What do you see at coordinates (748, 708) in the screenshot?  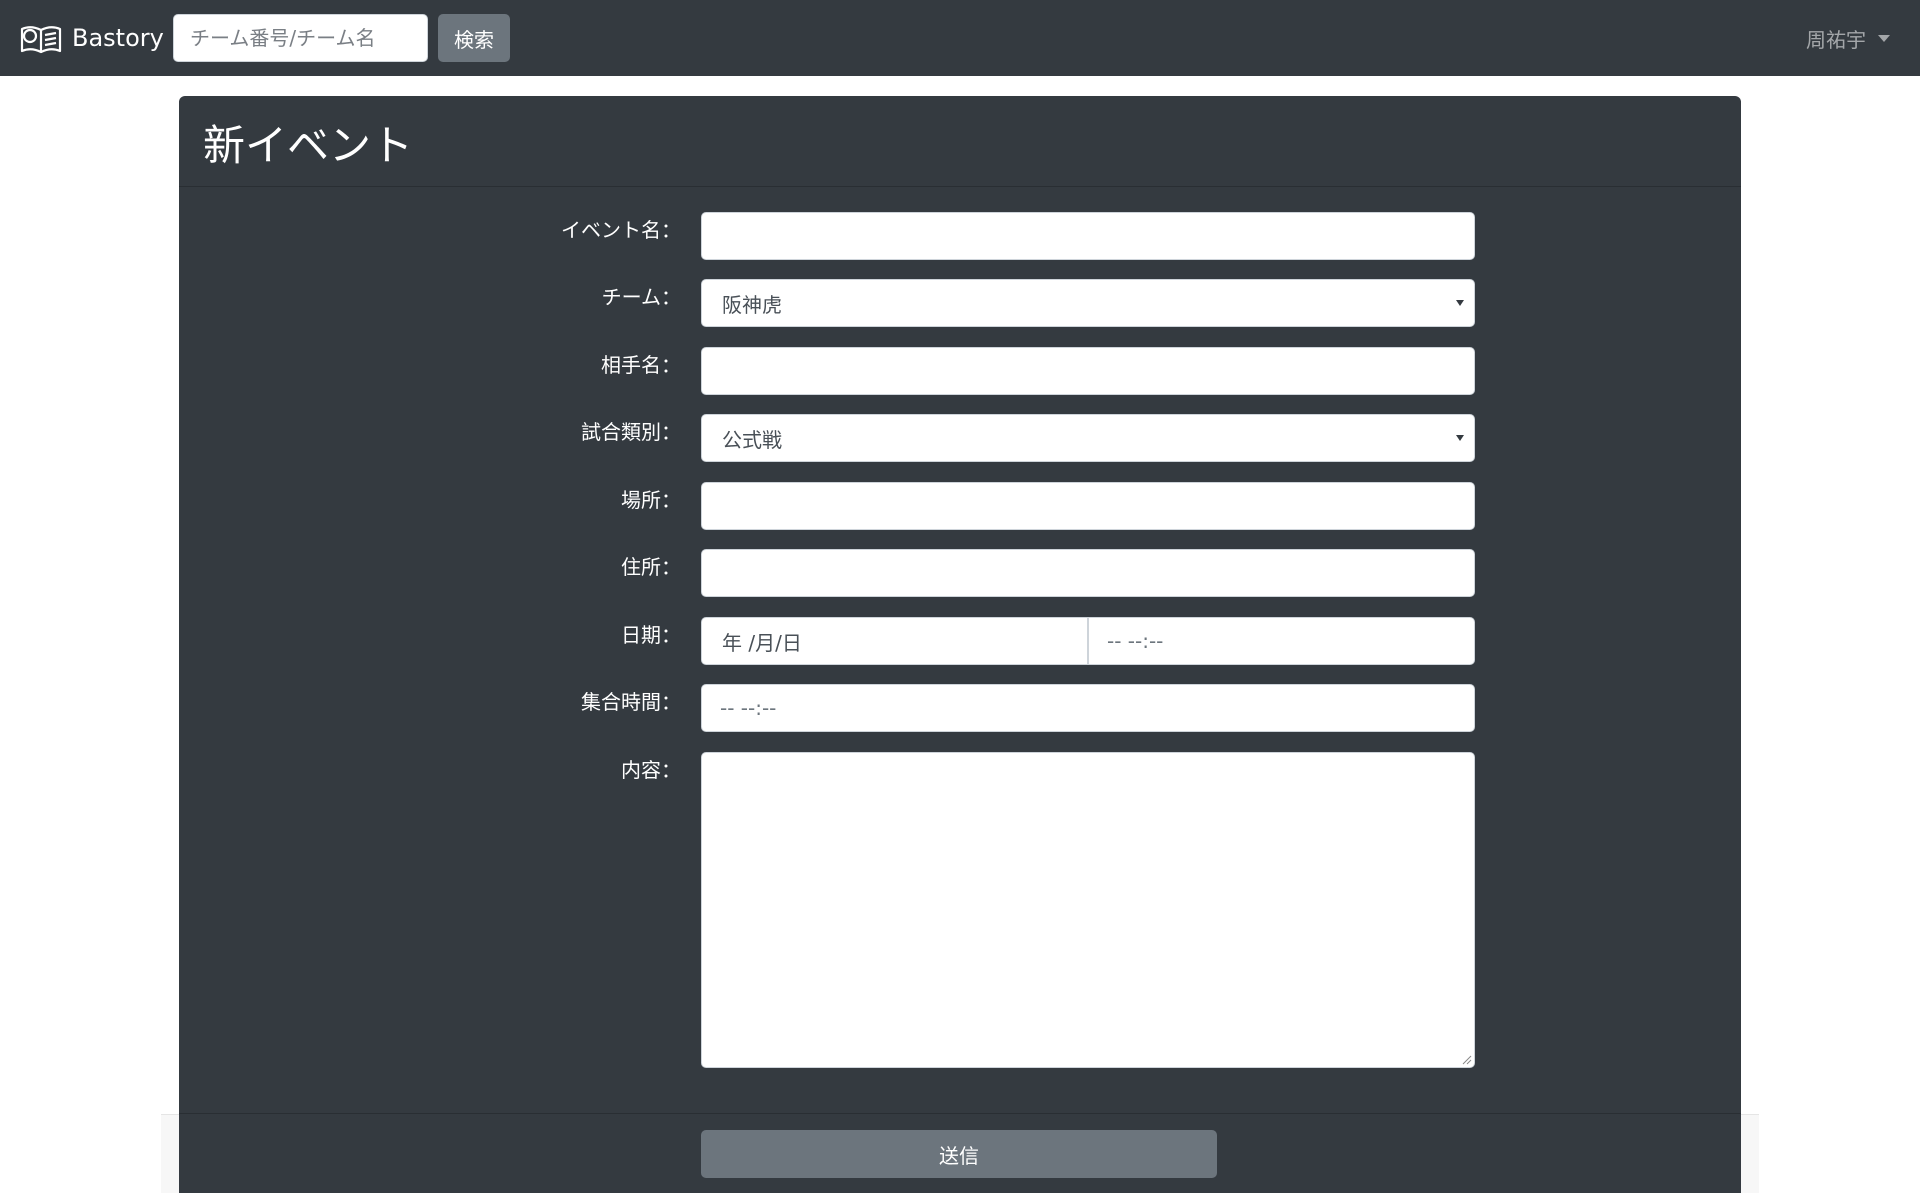 I see `gather-time-placeholder: -- --:--` at bounding box center [748, 708].